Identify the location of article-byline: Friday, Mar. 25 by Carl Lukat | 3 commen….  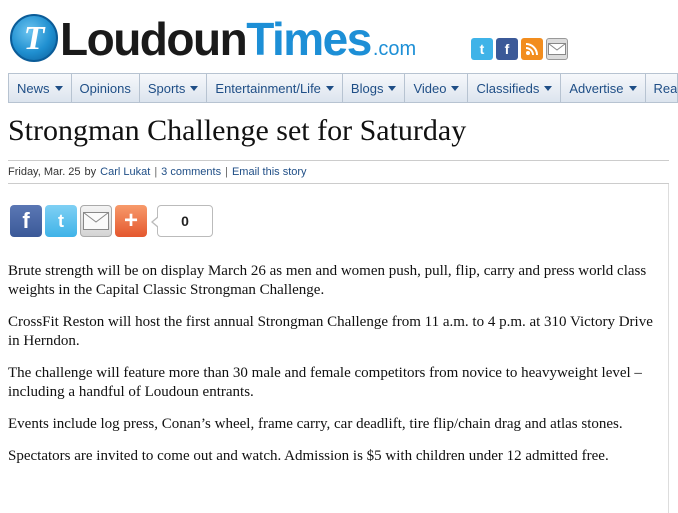
(338, 172).